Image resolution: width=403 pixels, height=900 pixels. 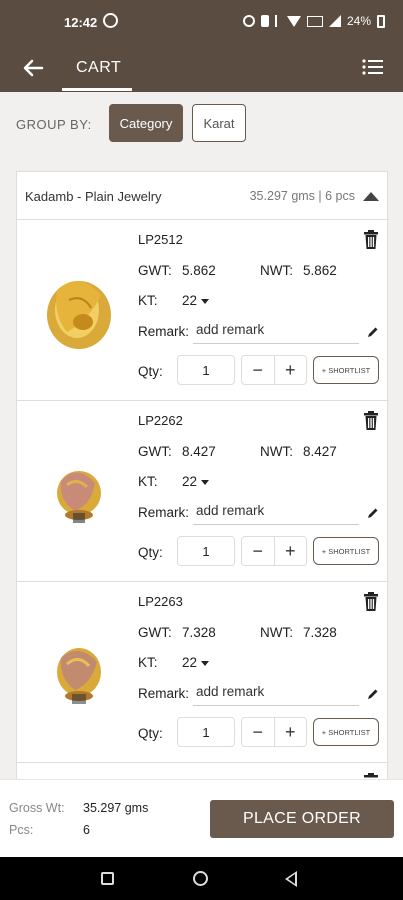 I want to click on gwt-value: 7.328, so click(x=199, y=632).